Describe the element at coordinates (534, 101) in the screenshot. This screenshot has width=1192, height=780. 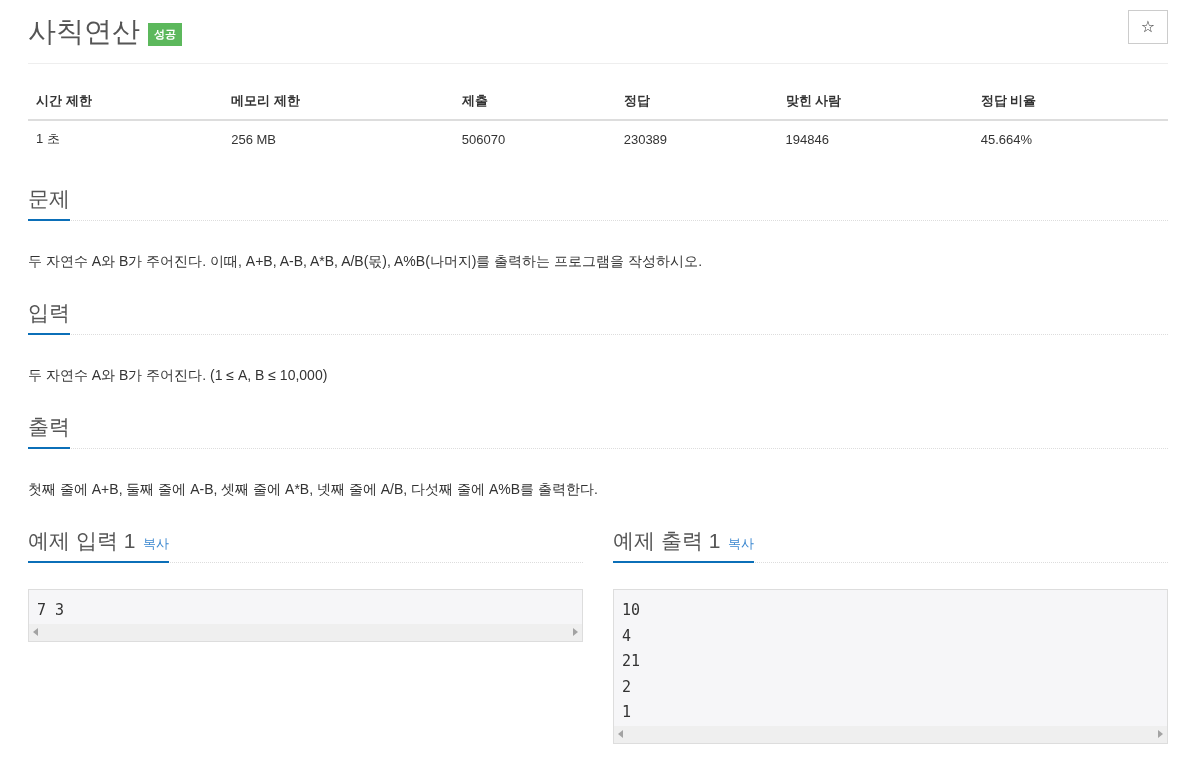
I see `column-header: 제출` at that location.